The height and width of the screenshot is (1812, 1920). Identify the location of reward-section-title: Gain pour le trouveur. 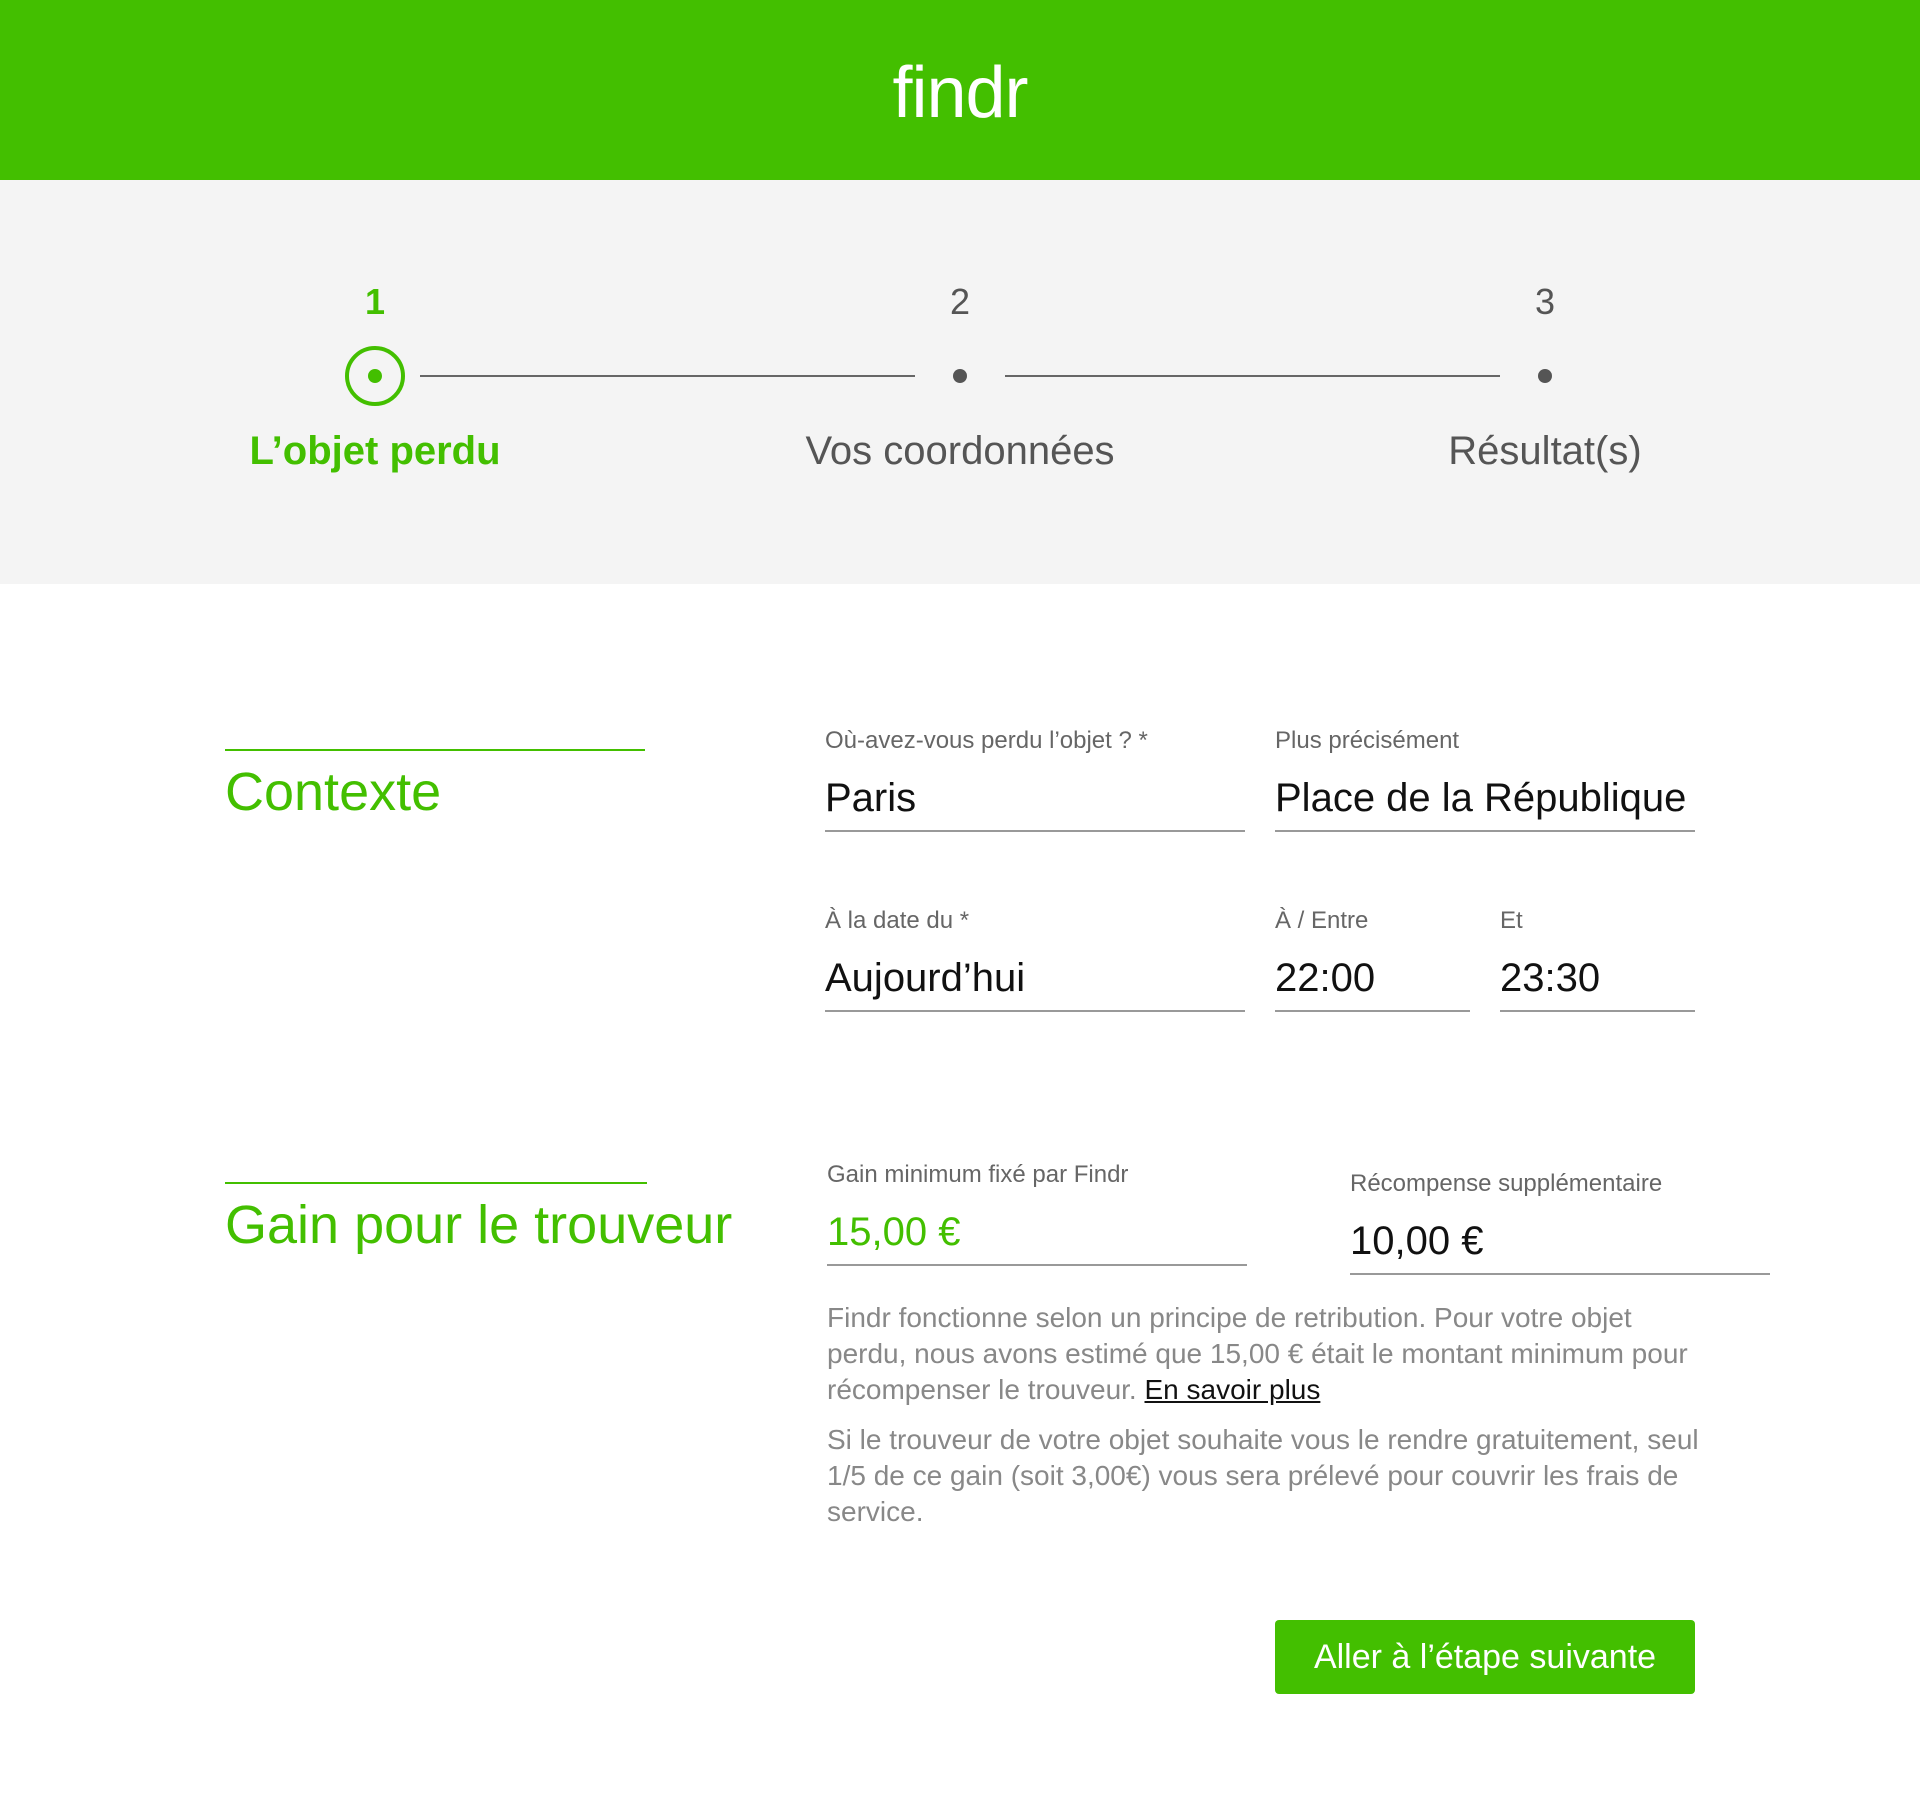
(479, 1225).